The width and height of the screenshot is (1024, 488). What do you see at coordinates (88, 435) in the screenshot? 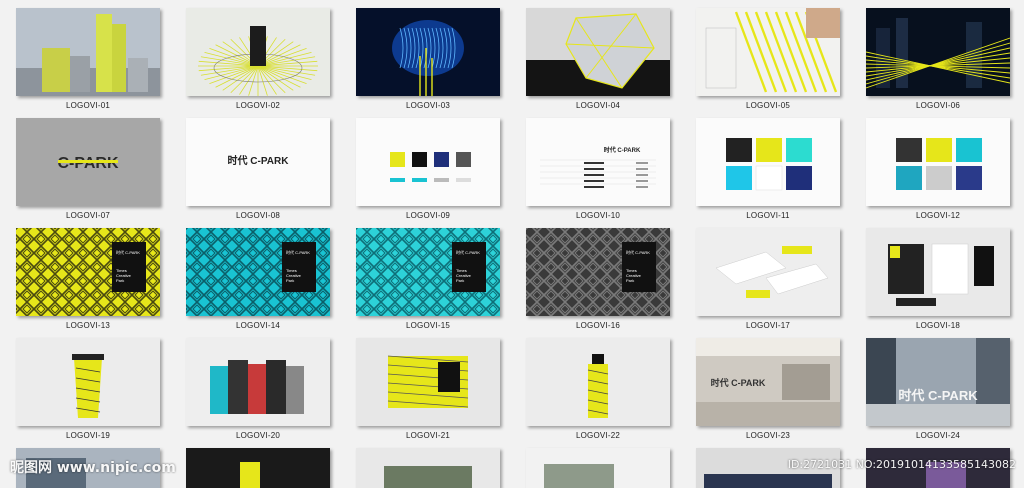
I see `thumbnail-caption: LOGOVI-19` at bounding box center [88, 435].